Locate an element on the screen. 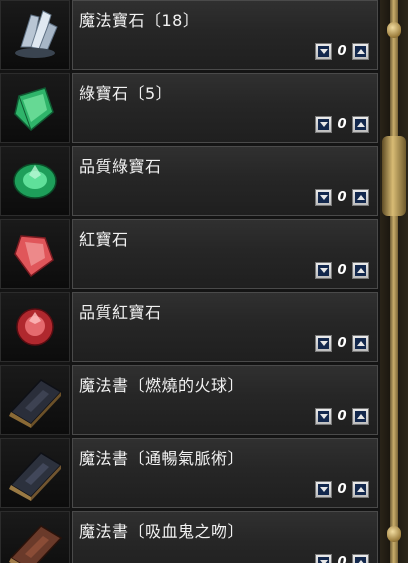 The image size is (408, 563). list-item: 魔法書〔通暢氣脈術〕 0 is located at coordinates (190, 473).